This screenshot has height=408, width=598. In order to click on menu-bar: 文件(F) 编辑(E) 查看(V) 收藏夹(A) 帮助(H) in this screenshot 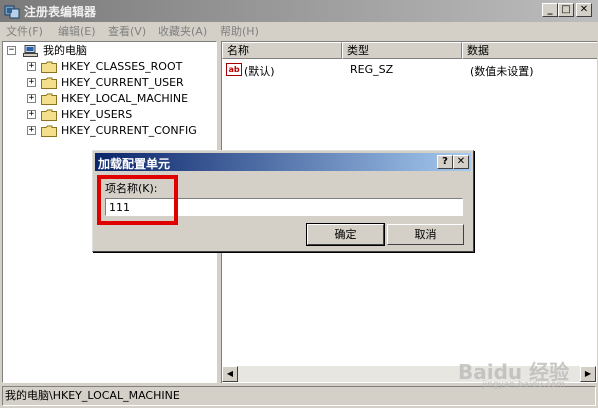, I will do `click(299, 31)`.